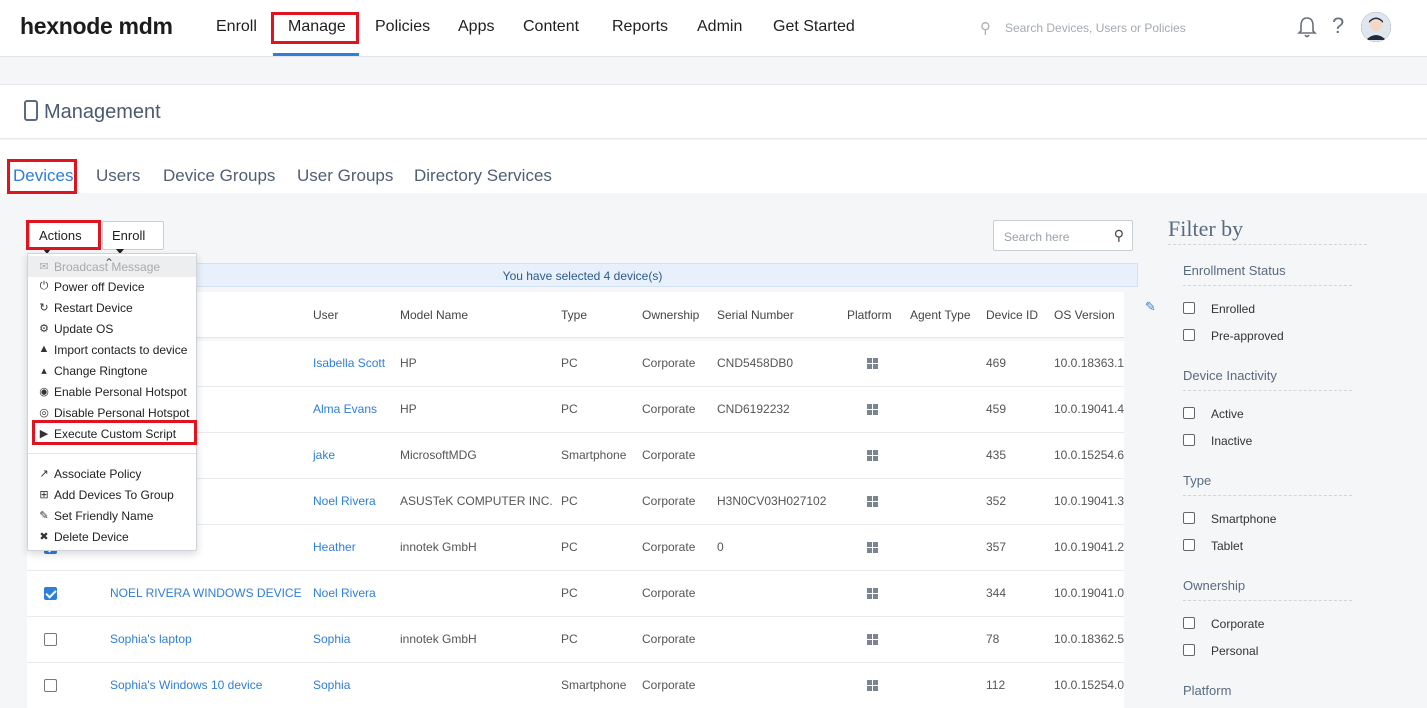 This screenshot has width=1427, height=708. What do you see at coordinates (1233, 309) in the screenshot?
I see `filter-option-label: Enrolled` at bounding box center [1233, 309].